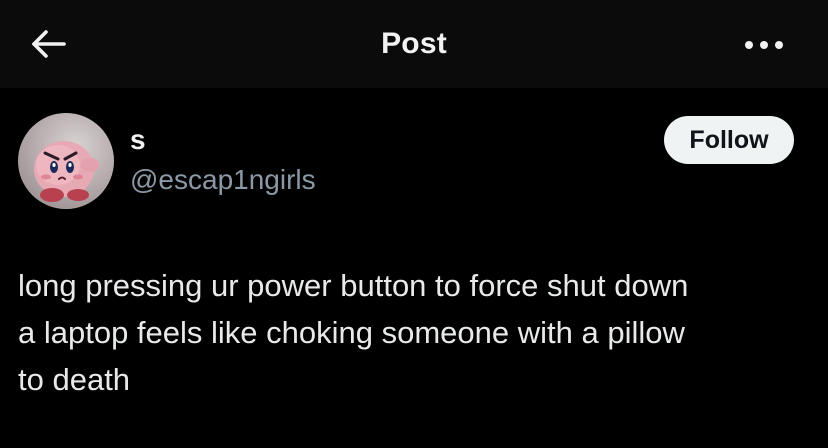 This screenshot has height=448, width=828. What do you see at coordinates (138, 140) in the screenshot?
I see `author-display-name: s` at bounding box center [138, 140].